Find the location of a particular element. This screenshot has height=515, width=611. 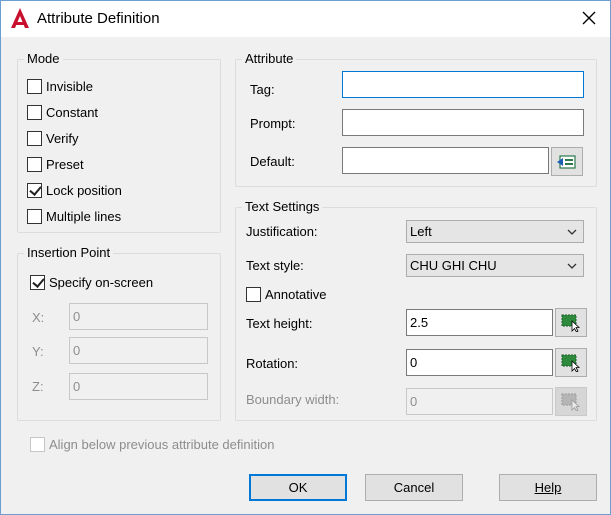

invisible-checkbox: Invisible is located at coordinates (60, 86).